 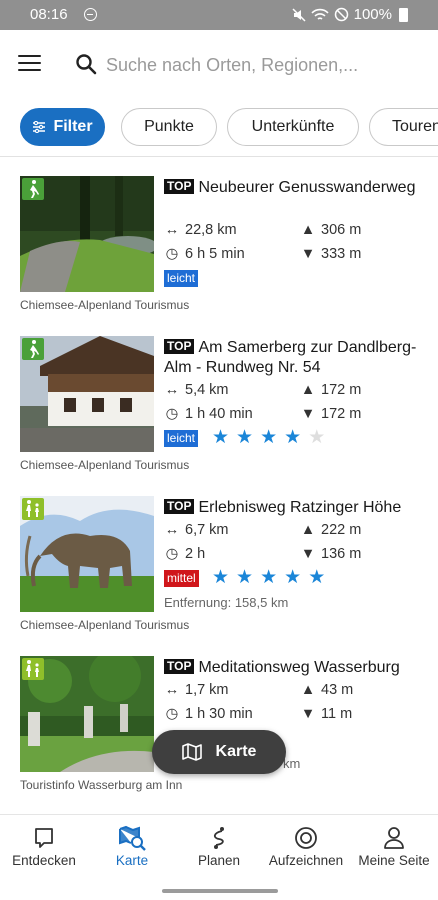 I want to click on tour-title: TOP Erlebnisweg Ratzinger Höhe, so click(x=299, y=508).